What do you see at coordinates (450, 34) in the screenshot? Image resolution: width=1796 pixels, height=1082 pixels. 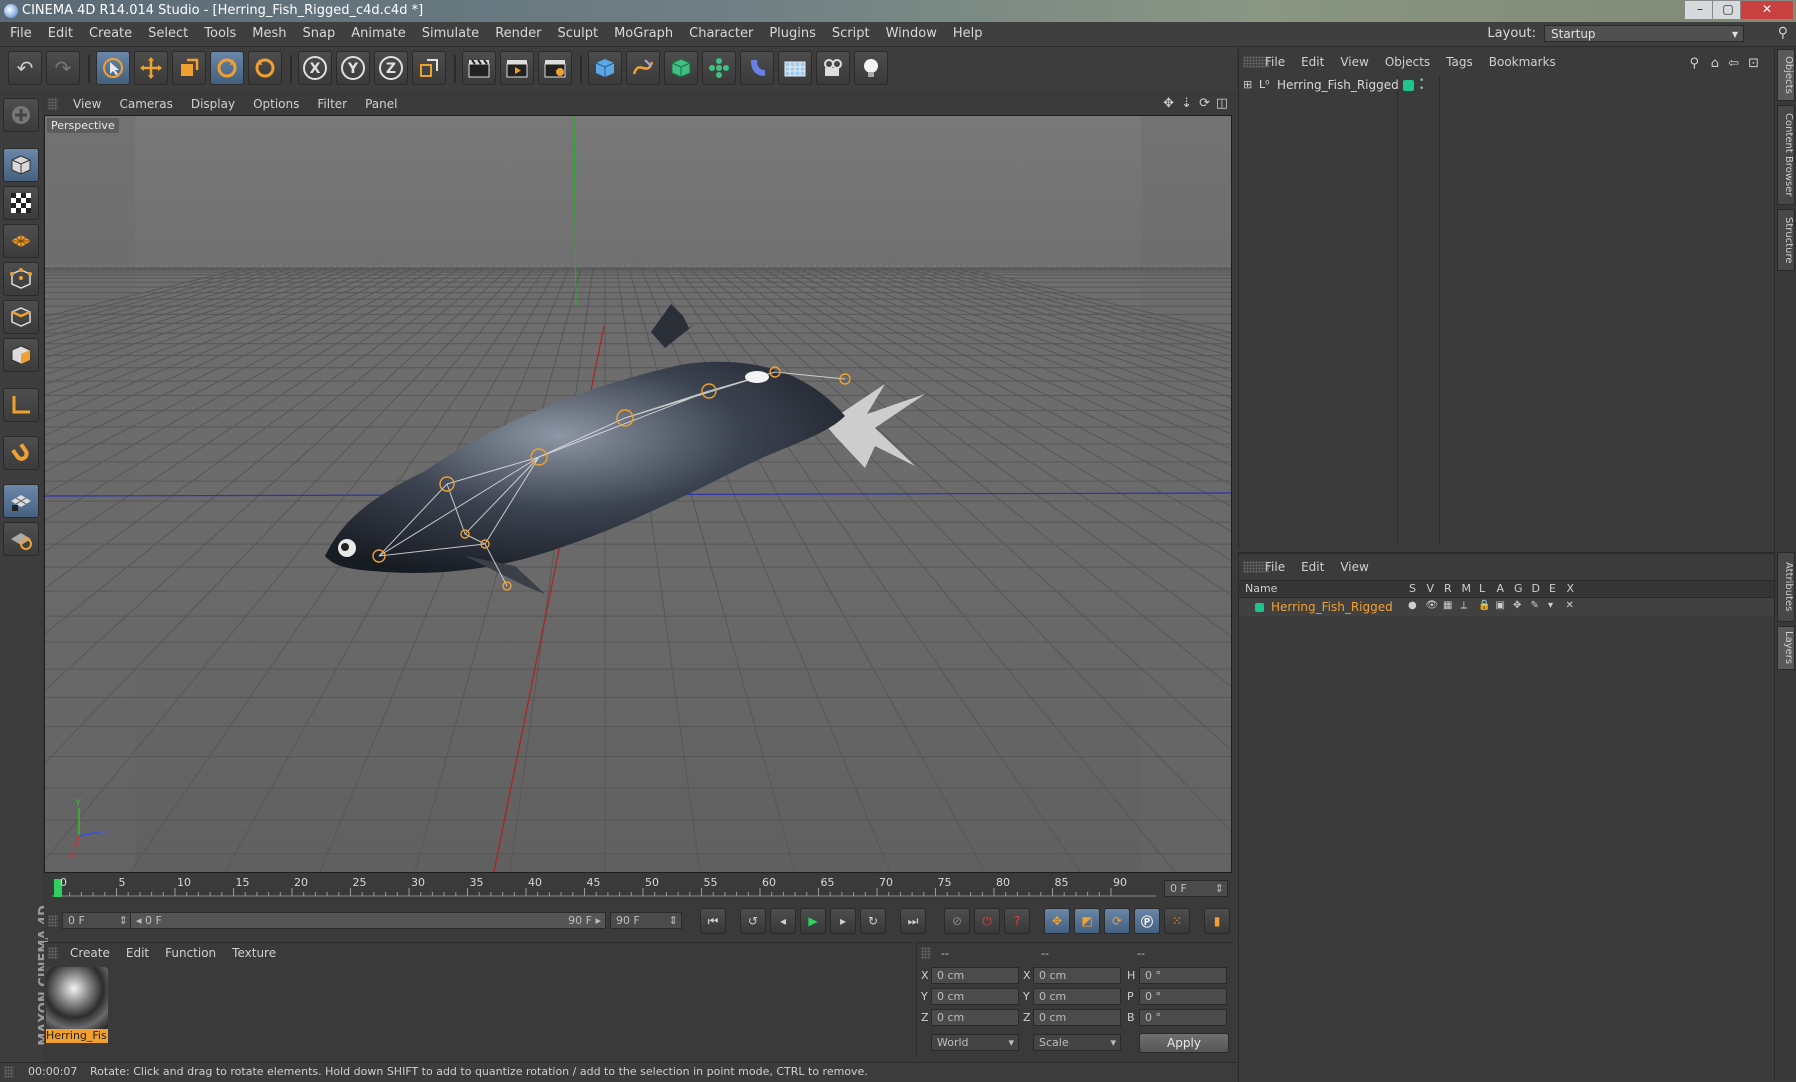 I see `menu-simulate: Simulate` at bounding box center [450, 34].